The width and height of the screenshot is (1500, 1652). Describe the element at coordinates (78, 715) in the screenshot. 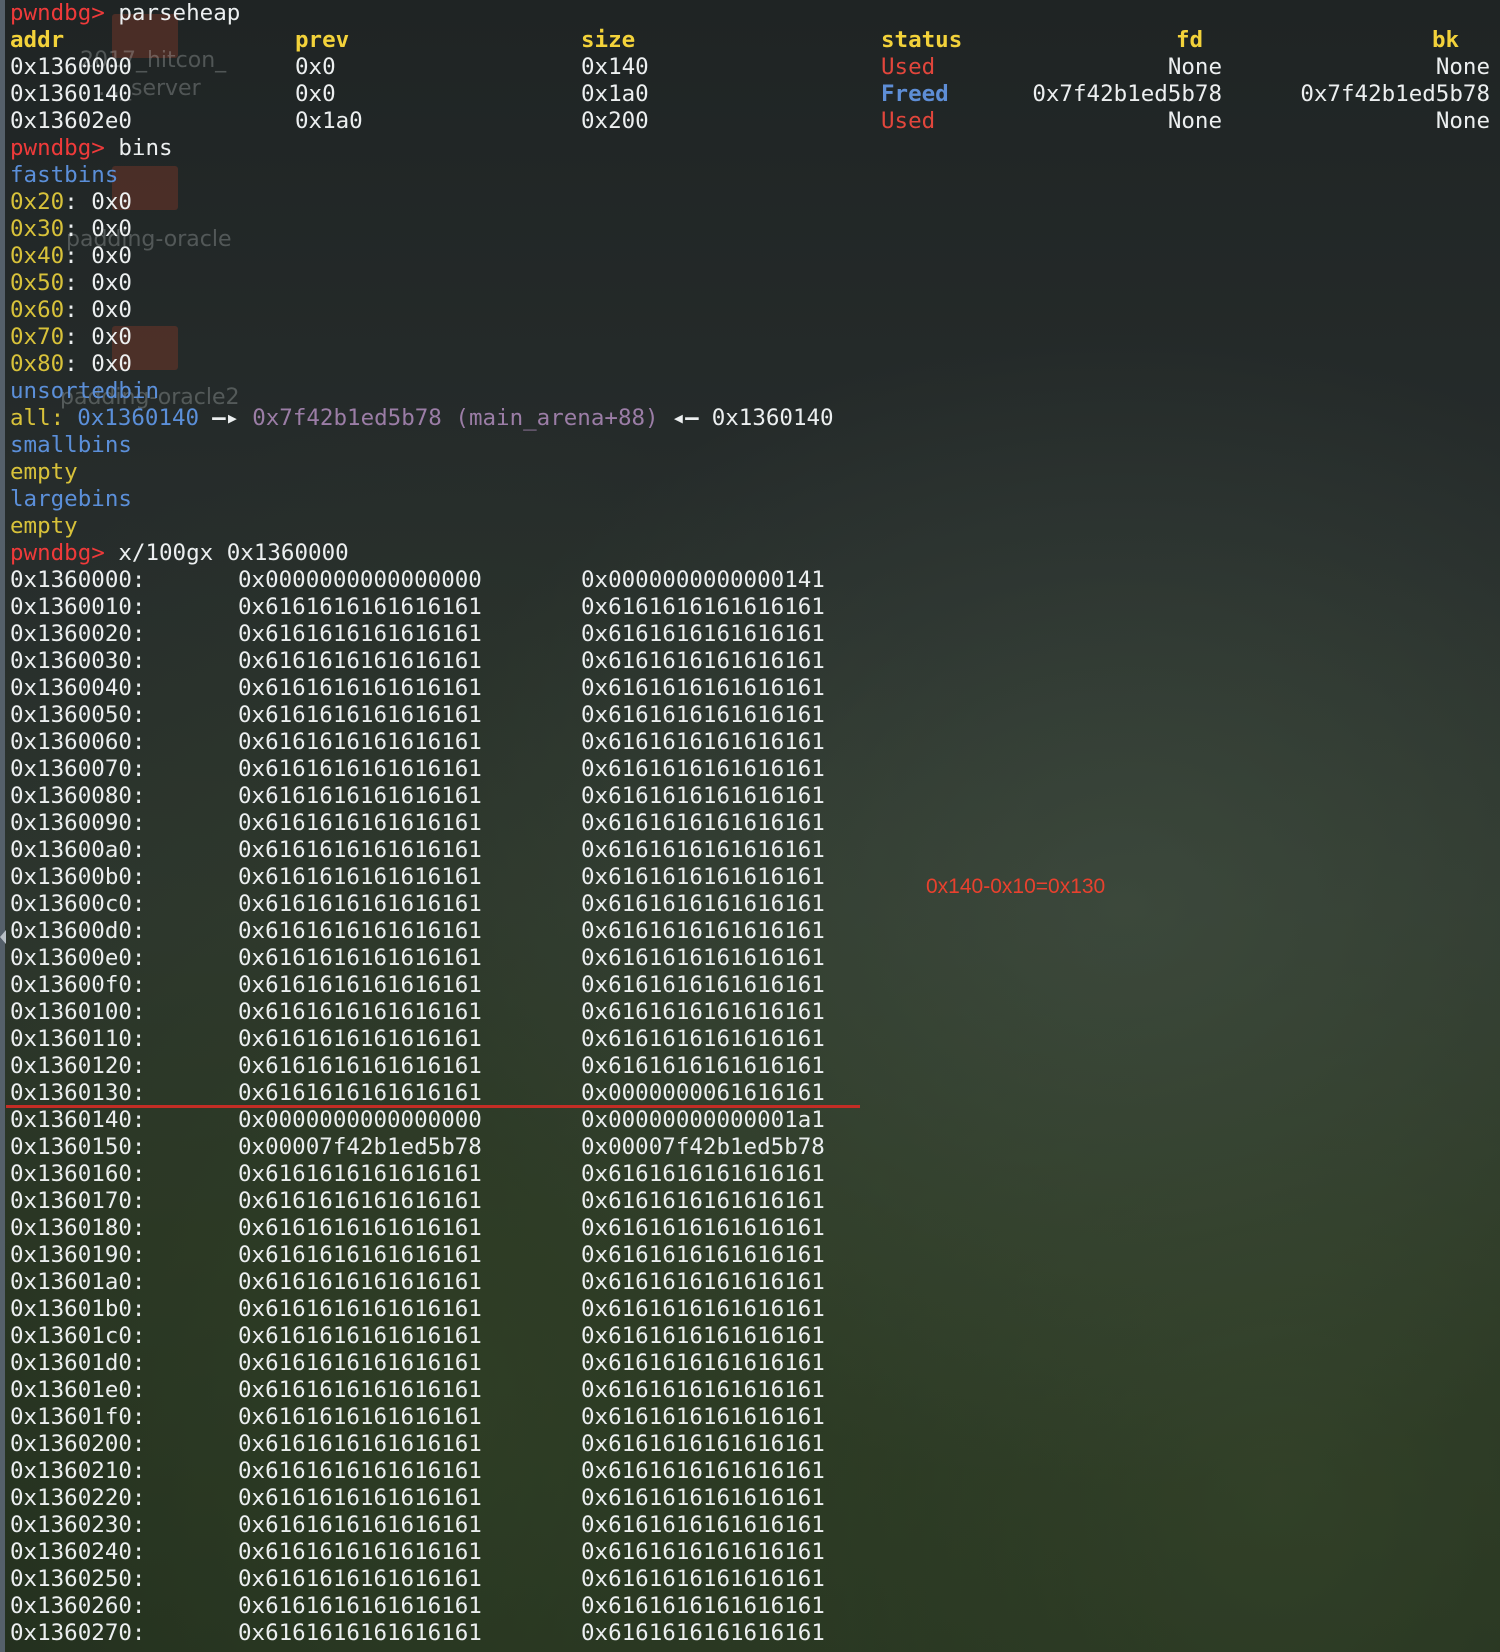

I see `memory-address: 0x1360050:` at that location.